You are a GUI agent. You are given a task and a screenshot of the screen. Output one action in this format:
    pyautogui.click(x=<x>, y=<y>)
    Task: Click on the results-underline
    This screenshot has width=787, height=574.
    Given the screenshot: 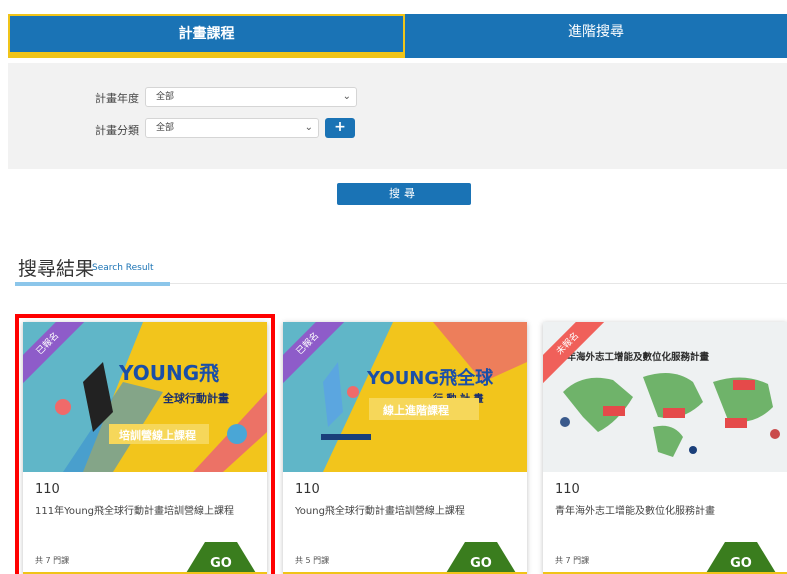 What is the action you would take?
    pyautogui.click(x=92, y=284)
    